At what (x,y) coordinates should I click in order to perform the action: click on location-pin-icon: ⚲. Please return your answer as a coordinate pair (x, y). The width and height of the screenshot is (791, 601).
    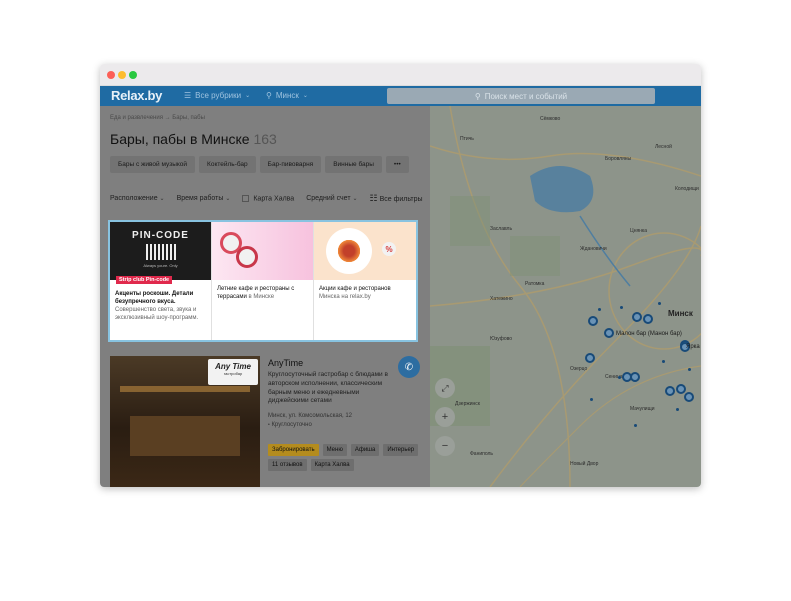
    Looking at the image, I should click on (269, 95).